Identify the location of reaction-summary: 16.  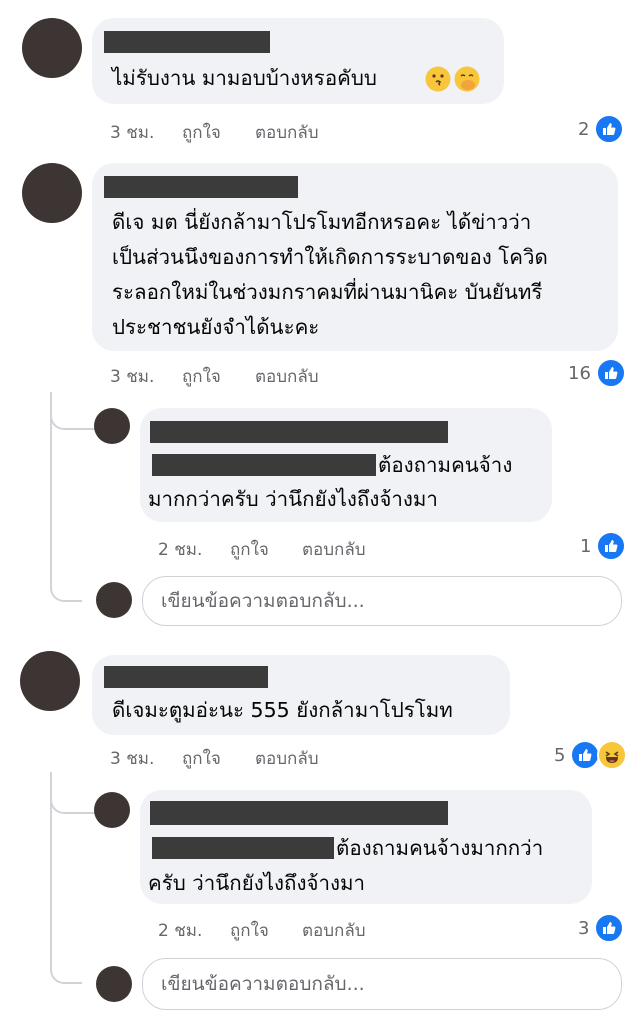
(597, 373).